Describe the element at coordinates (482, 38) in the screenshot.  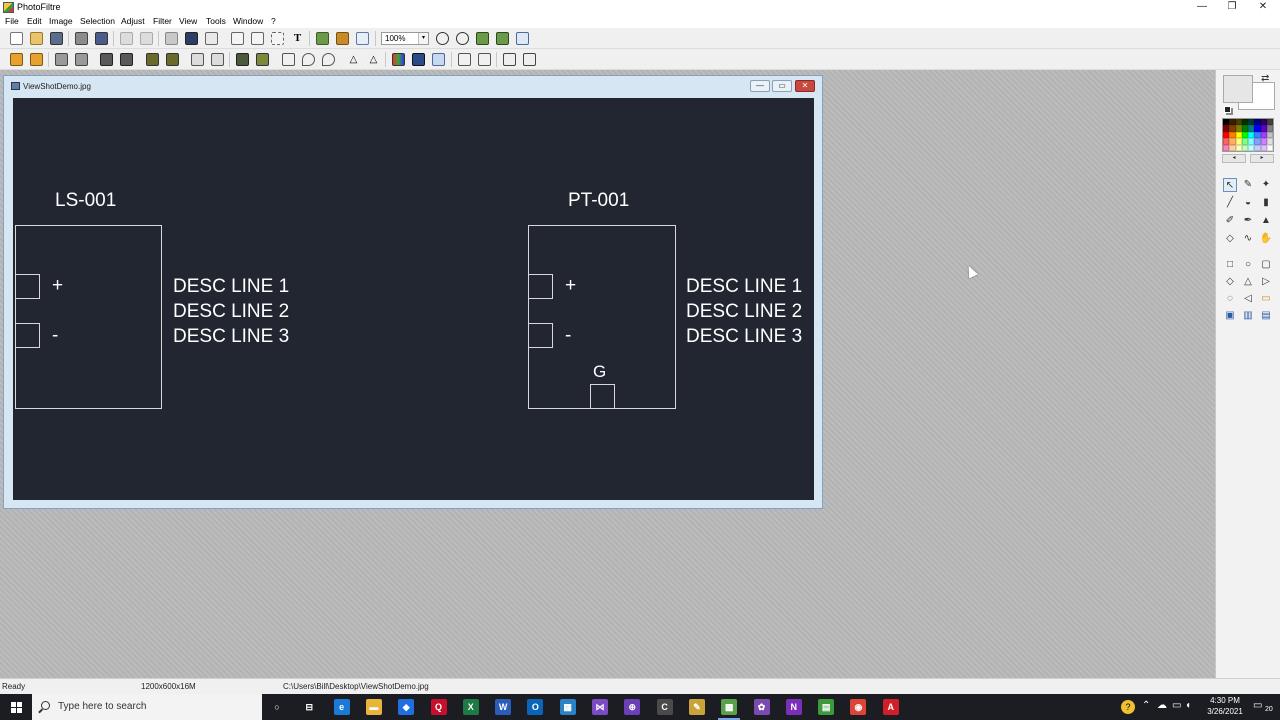
I see `actual-size-icon` at that location.